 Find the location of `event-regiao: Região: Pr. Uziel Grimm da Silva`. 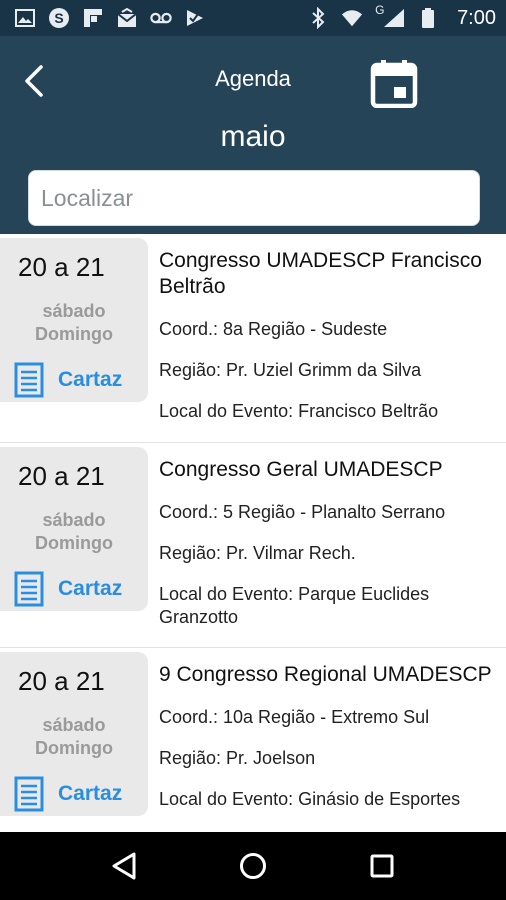

event-regiao: Região: Pr. Uziel Grimm da Silva is located at coordinates (290, 370).